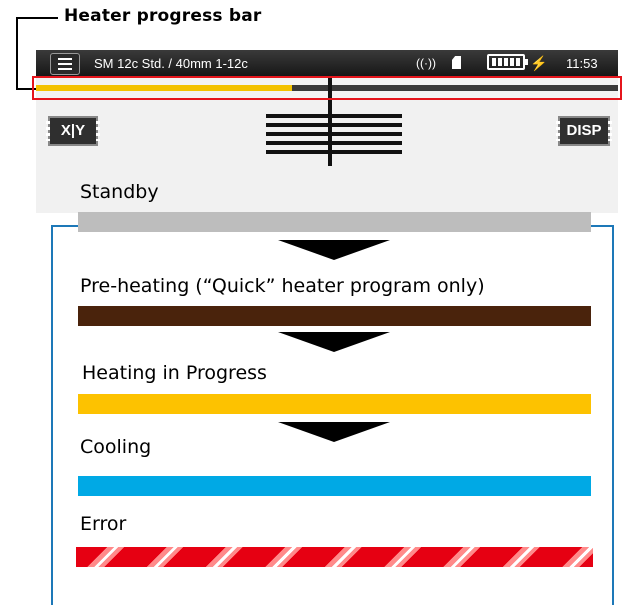  What do you see at coordinates (65, 64) in the screenshot?
I see `hamburger-menu-icon` at bounding box center [65, 64].